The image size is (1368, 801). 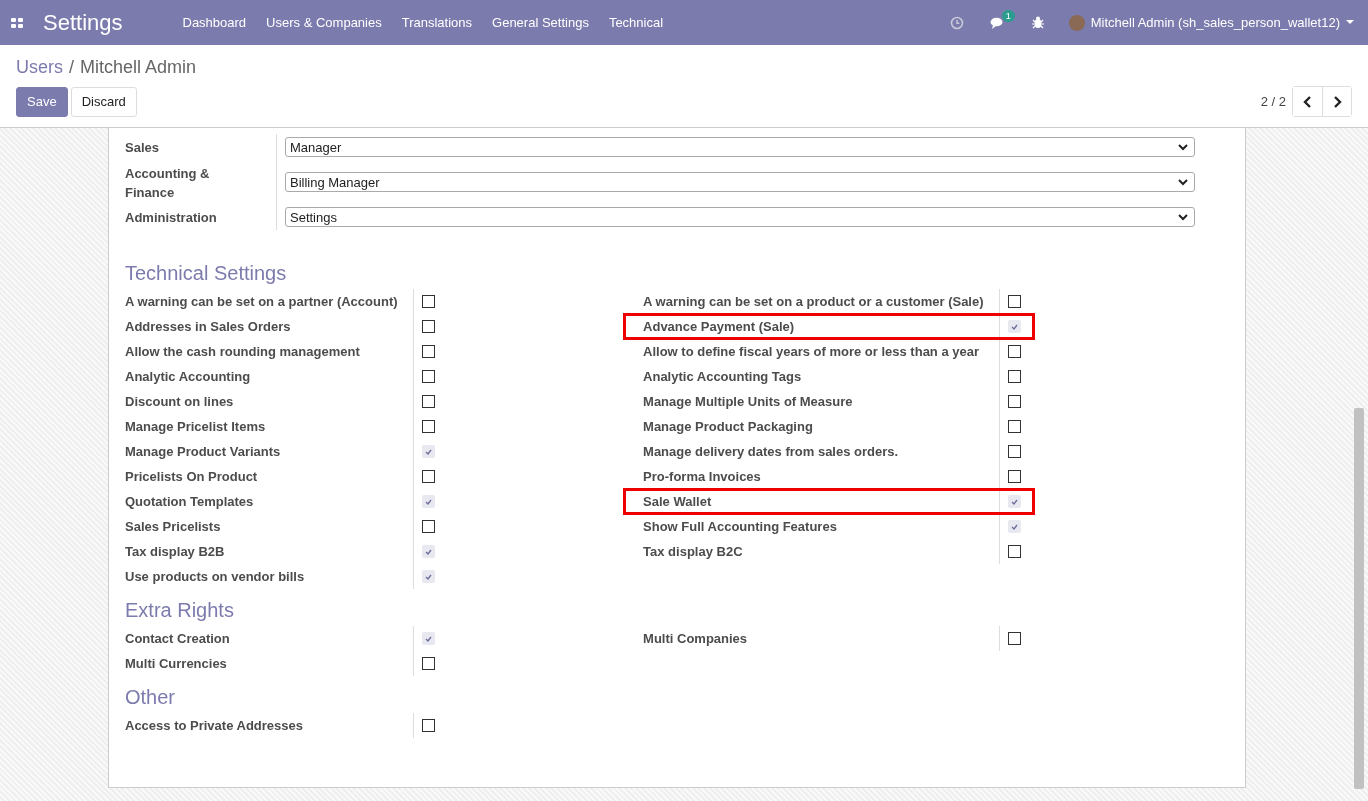 What do you see at coordinates (702, 477) in the screenshot?
I see `checkbox-label: Pro-forma Invoices` at bounding box center [702, 477].